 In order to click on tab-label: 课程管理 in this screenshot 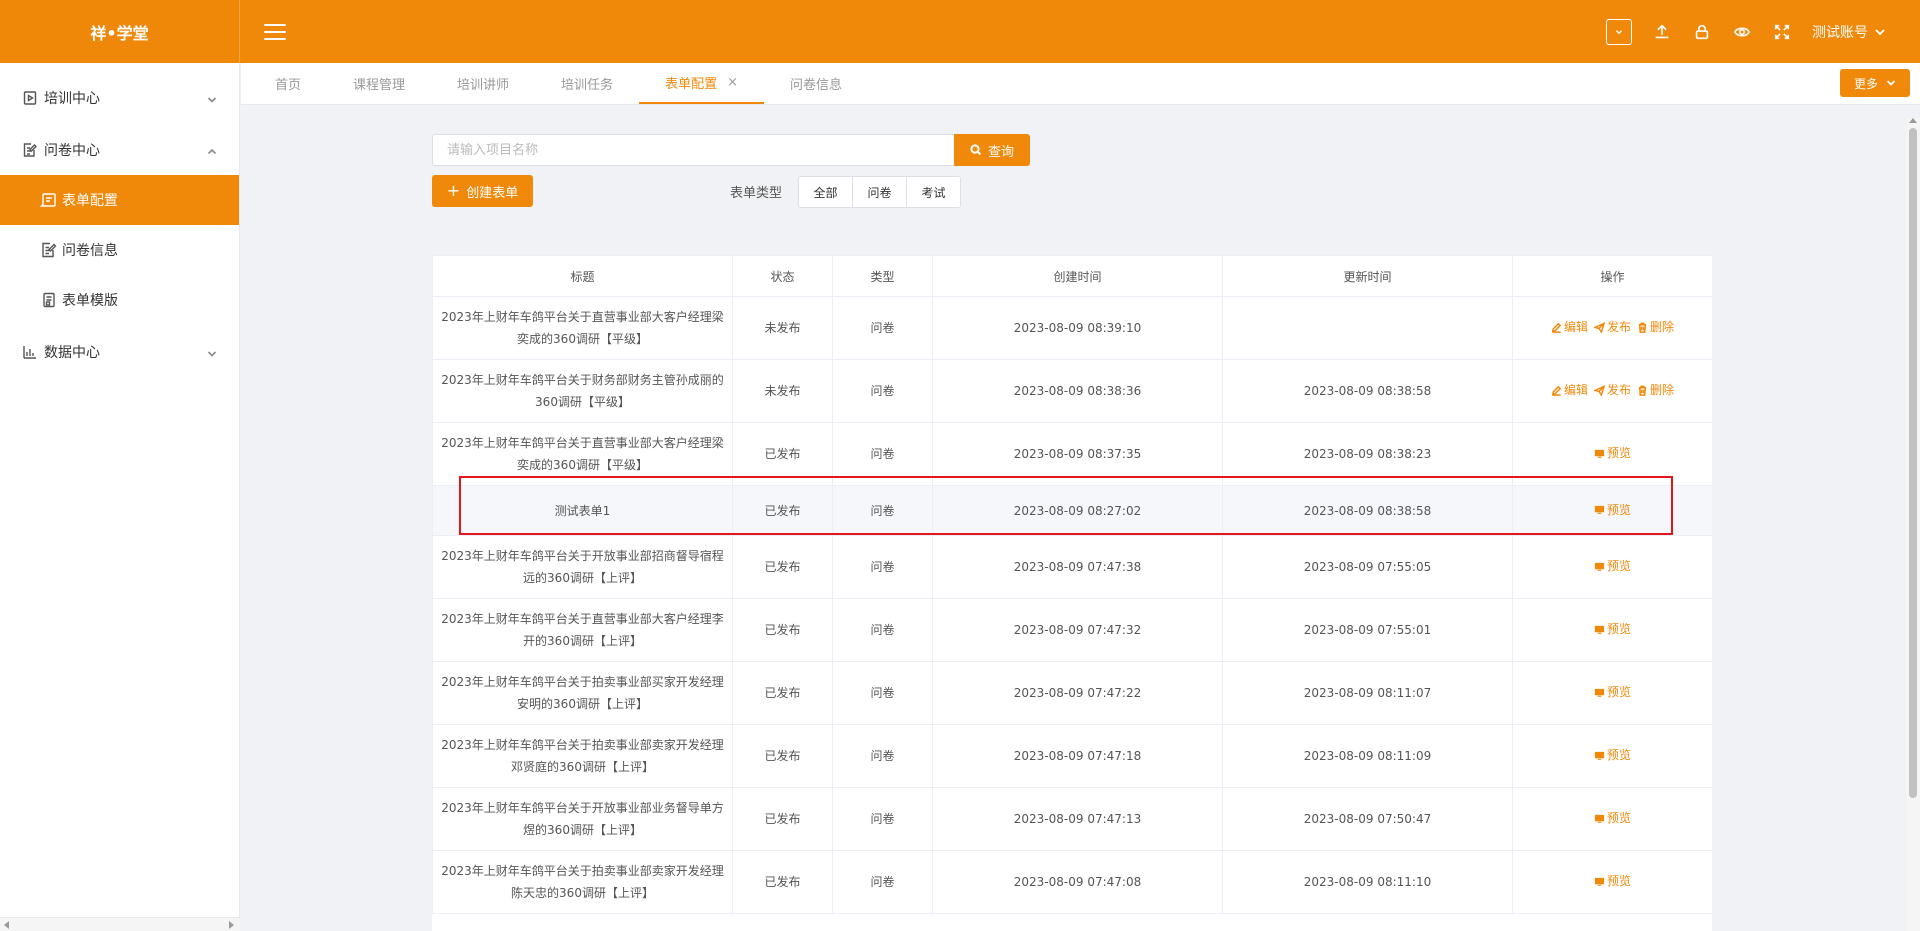, I will do `click(379, 85)`.